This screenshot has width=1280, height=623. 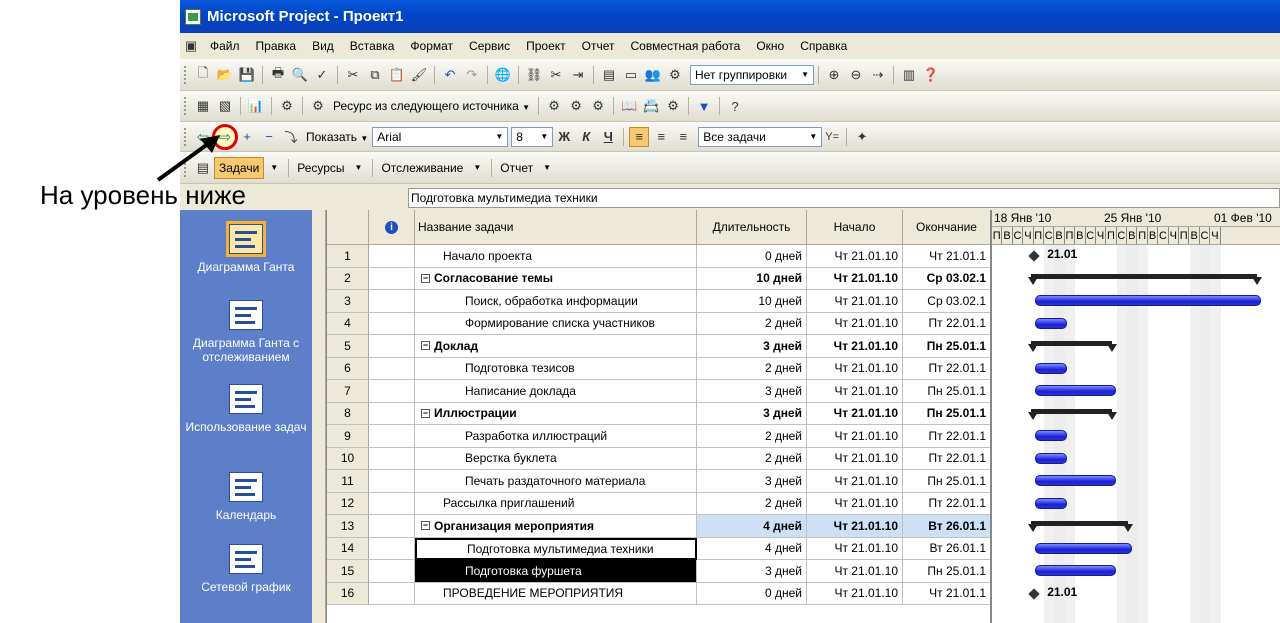 What do you see at coordinates (556, 323) in the screenshot?
I see `name-cell: Формирование списка участников` at bounding box center [556, 323].